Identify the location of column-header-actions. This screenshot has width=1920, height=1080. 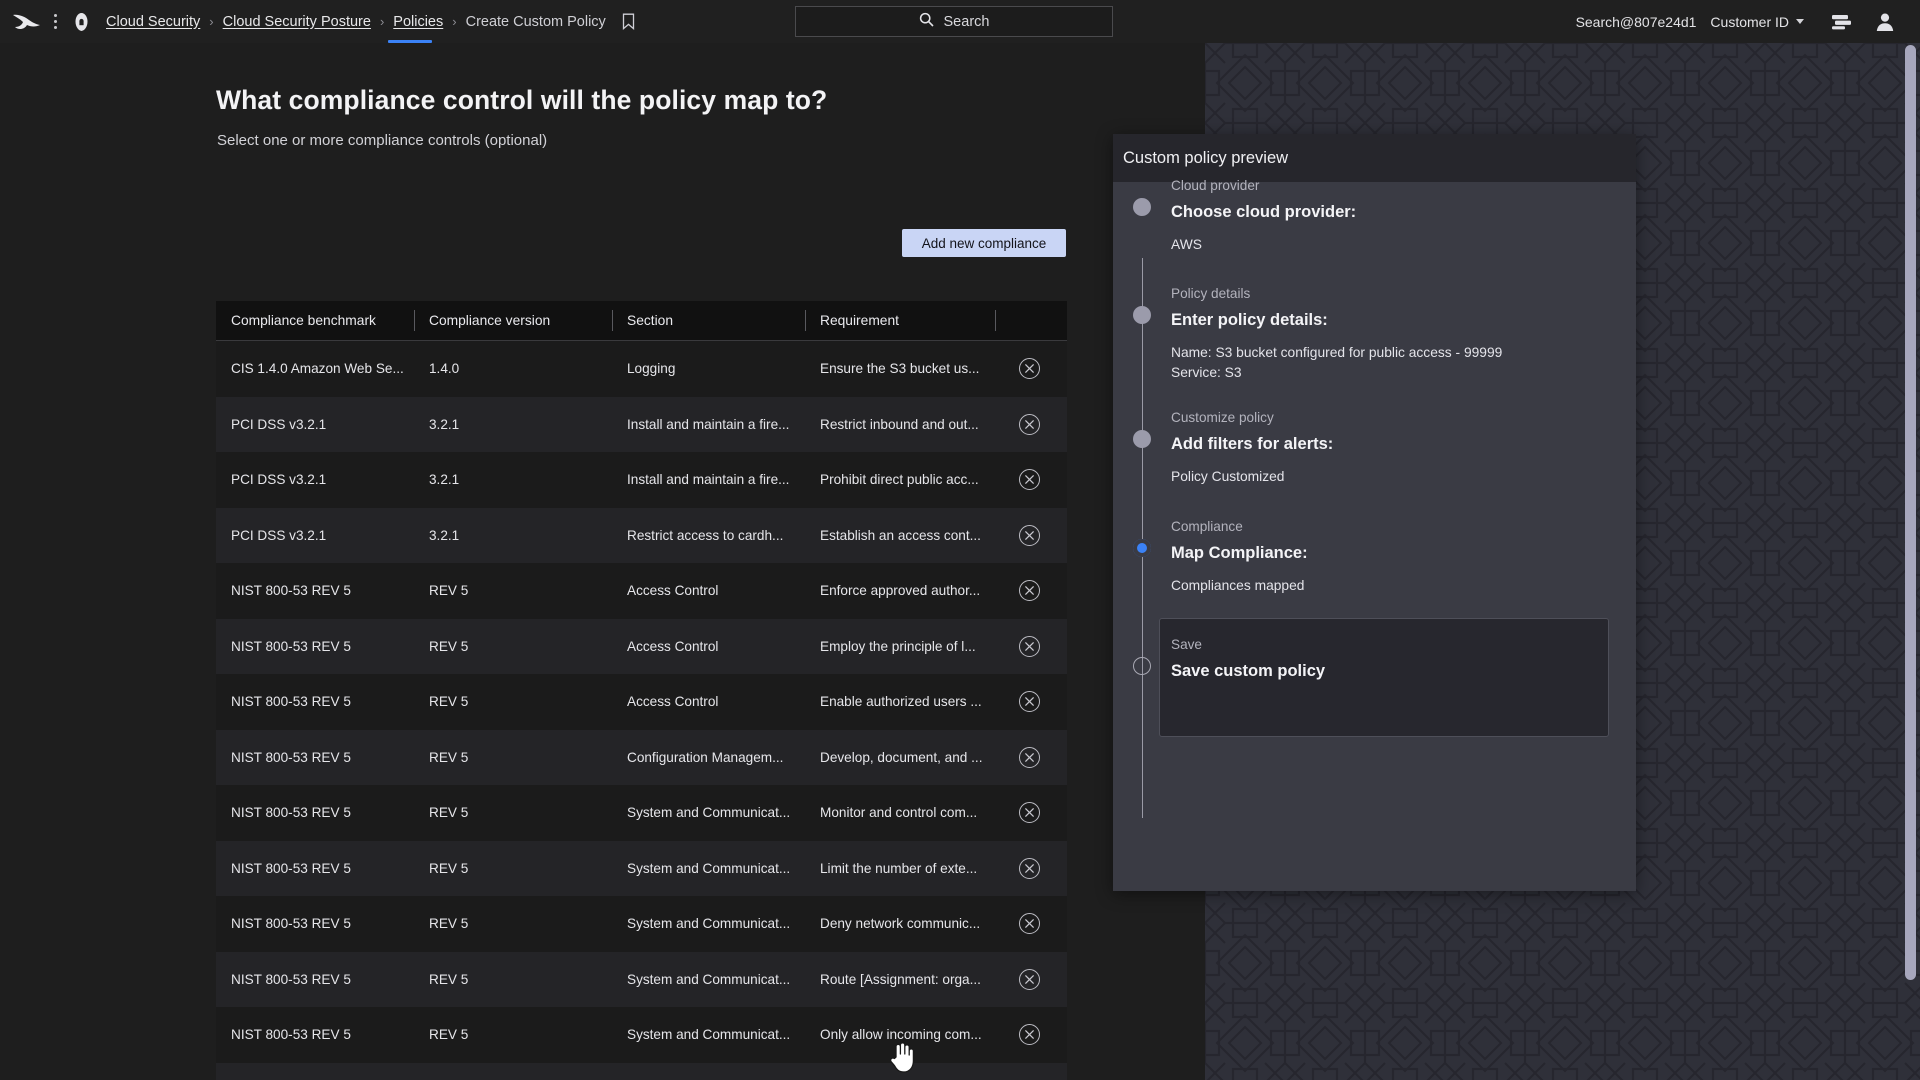
(1031, 320).